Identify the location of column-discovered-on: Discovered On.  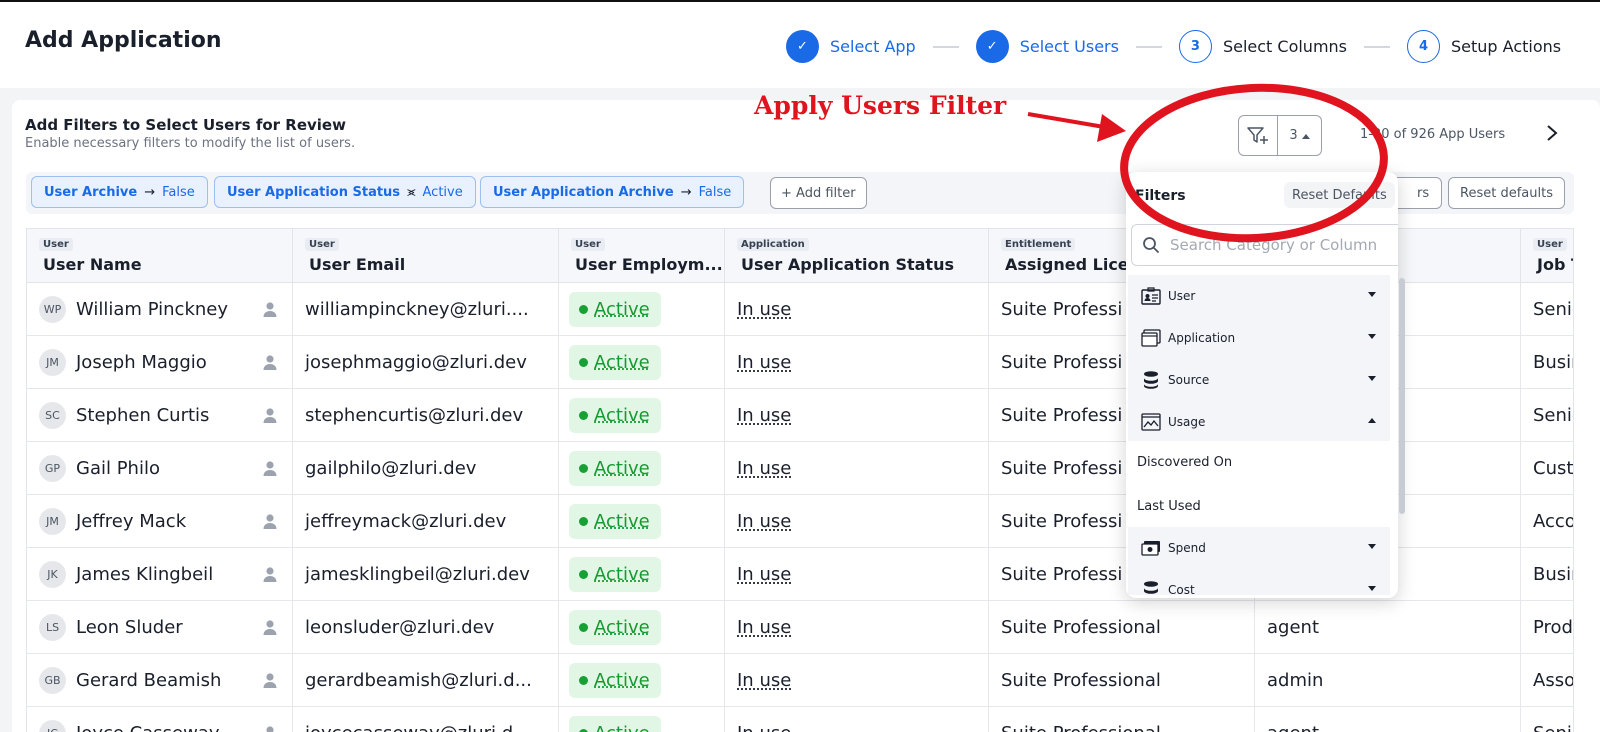
(1259, 462).